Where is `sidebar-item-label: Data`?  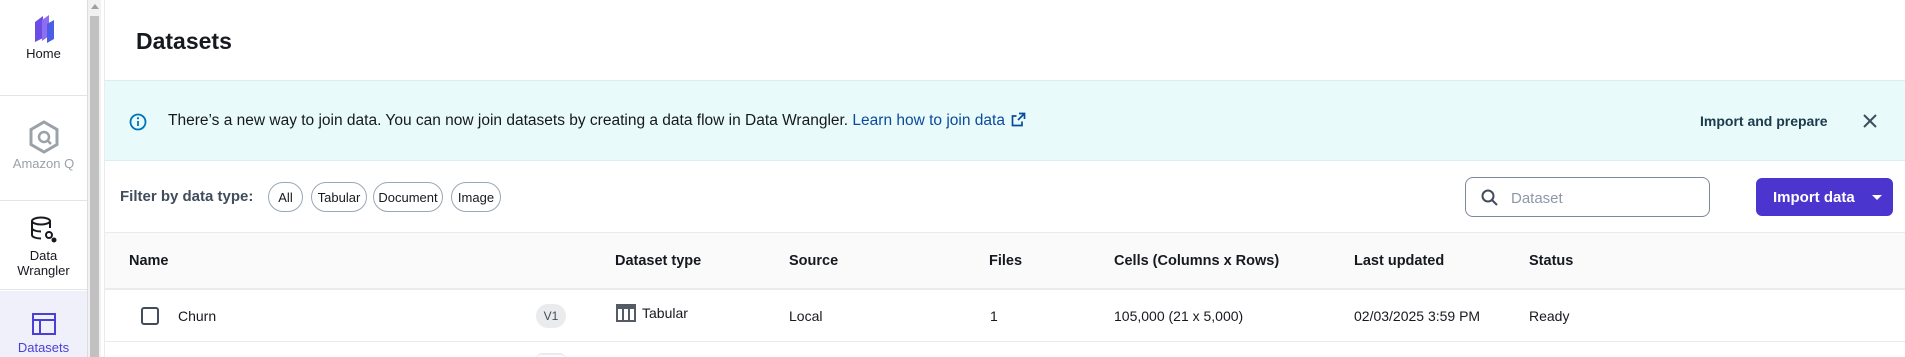
sidebar-item-label: Data is located at coordinates (43, 255).